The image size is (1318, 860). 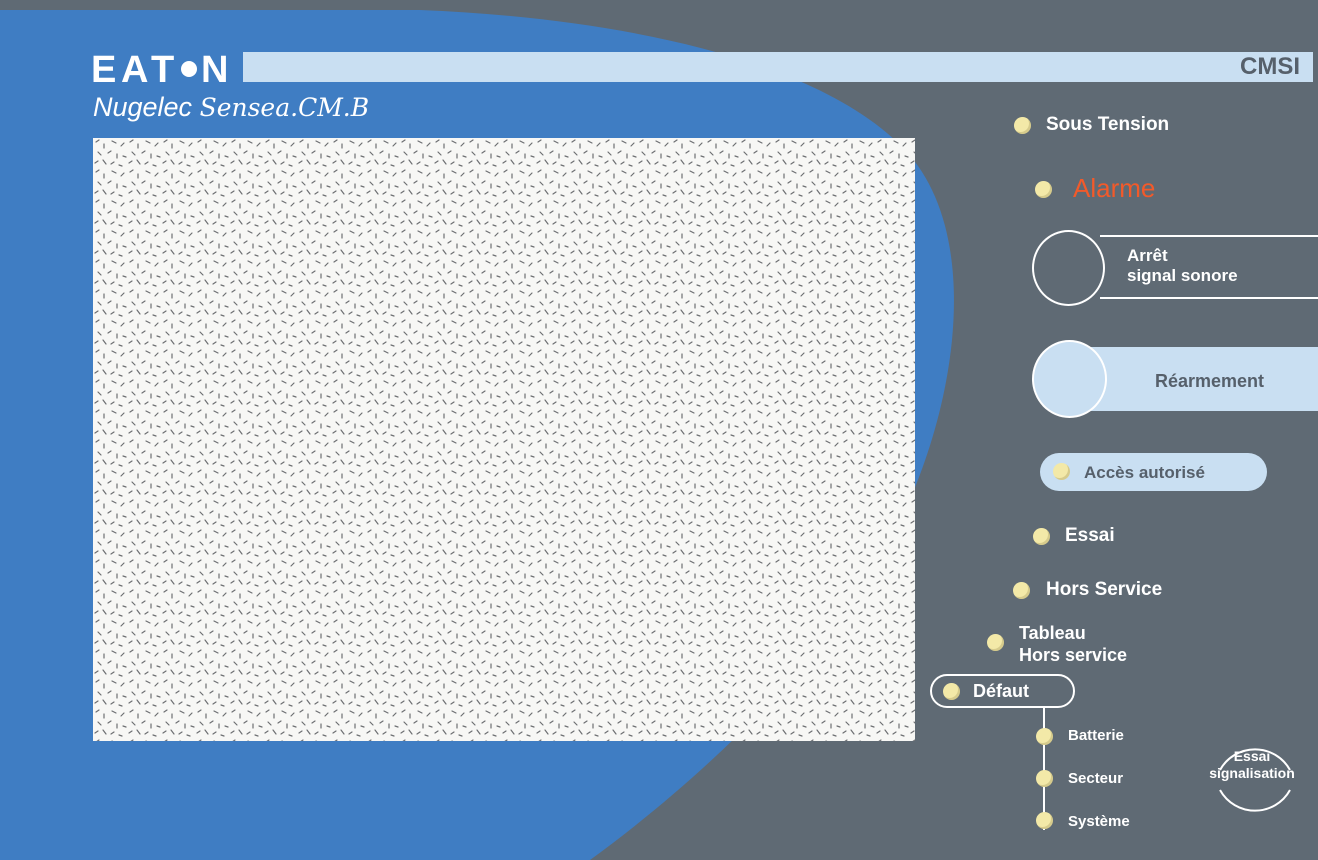 What do you see at coordinates (143, 107) in the screenshot?
I see `product-name: Nugelec` at bounding box center [143, 107].